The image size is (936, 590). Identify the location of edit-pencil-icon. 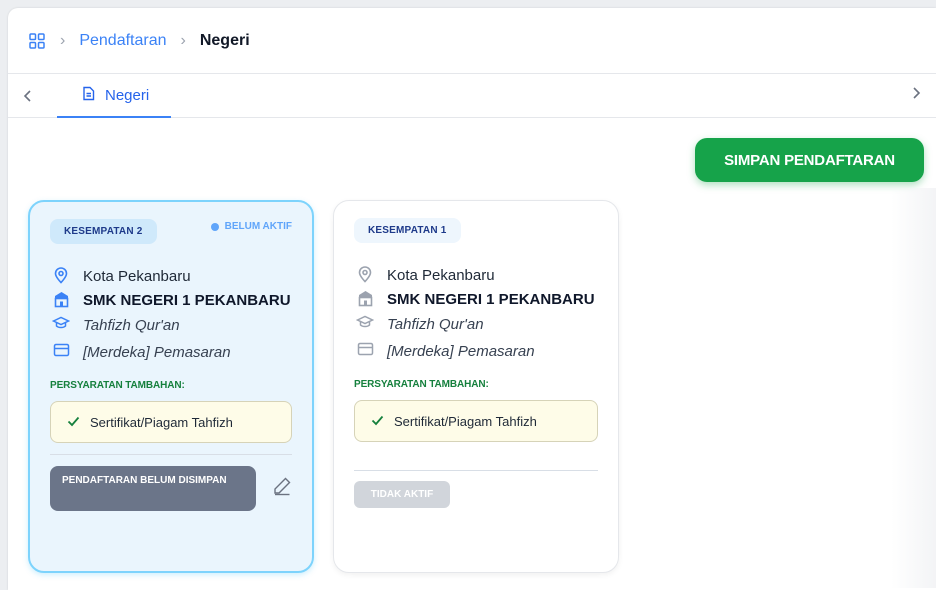
(282, 488).